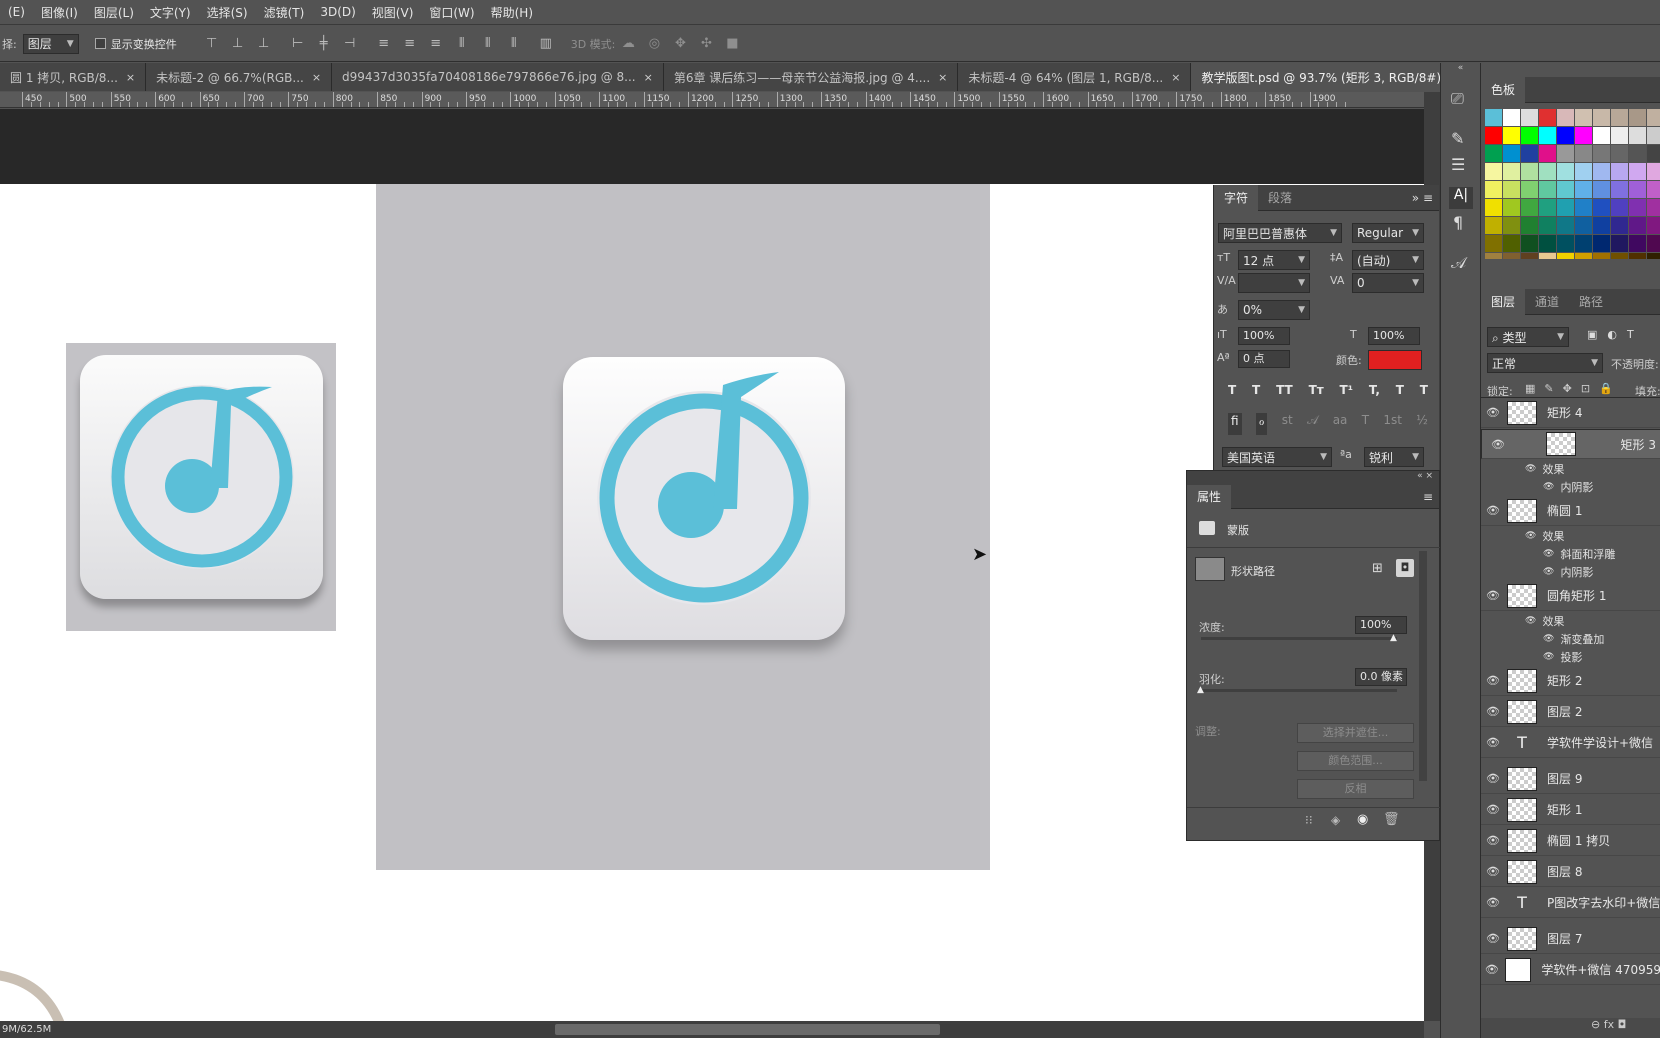  Describe the element at coordinates (1381, 625) in the screenshot. I see `density-field: 100%` at that location.